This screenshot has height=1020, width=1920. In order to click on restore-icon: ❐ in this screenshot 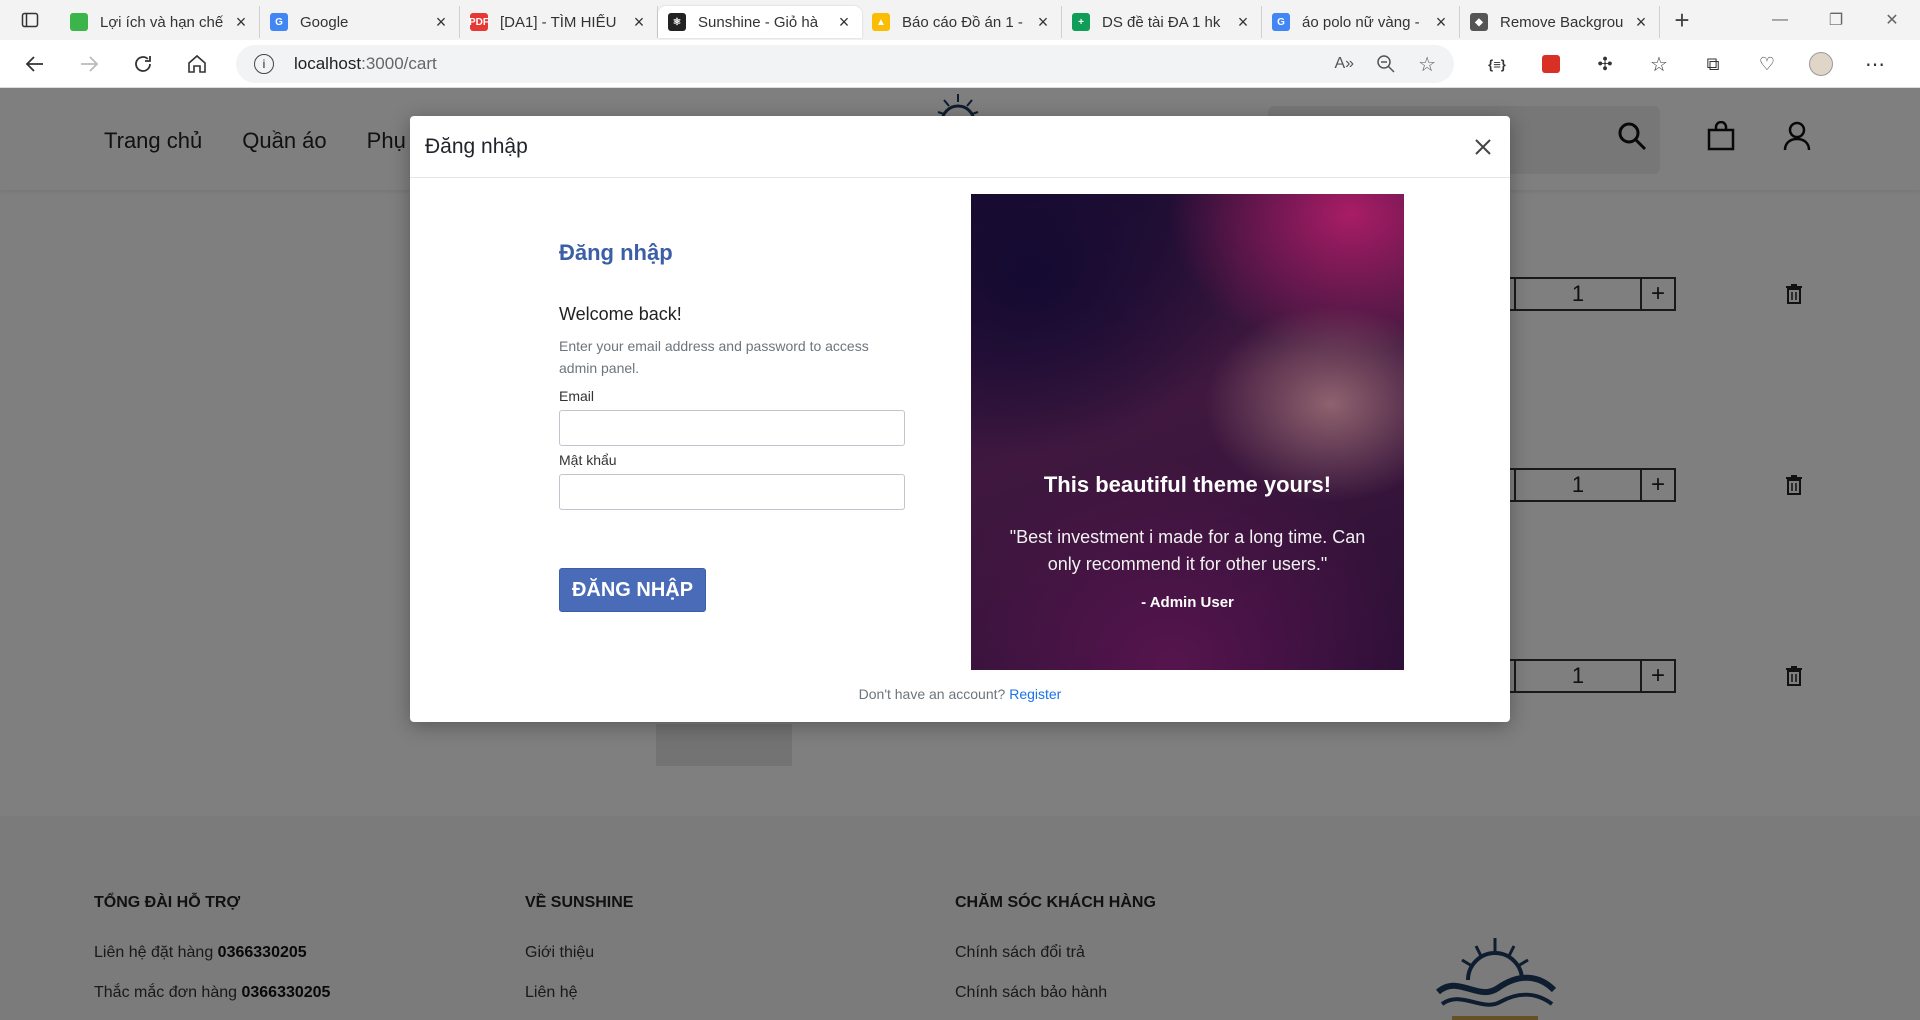, I will do `click(1836, 20)`.